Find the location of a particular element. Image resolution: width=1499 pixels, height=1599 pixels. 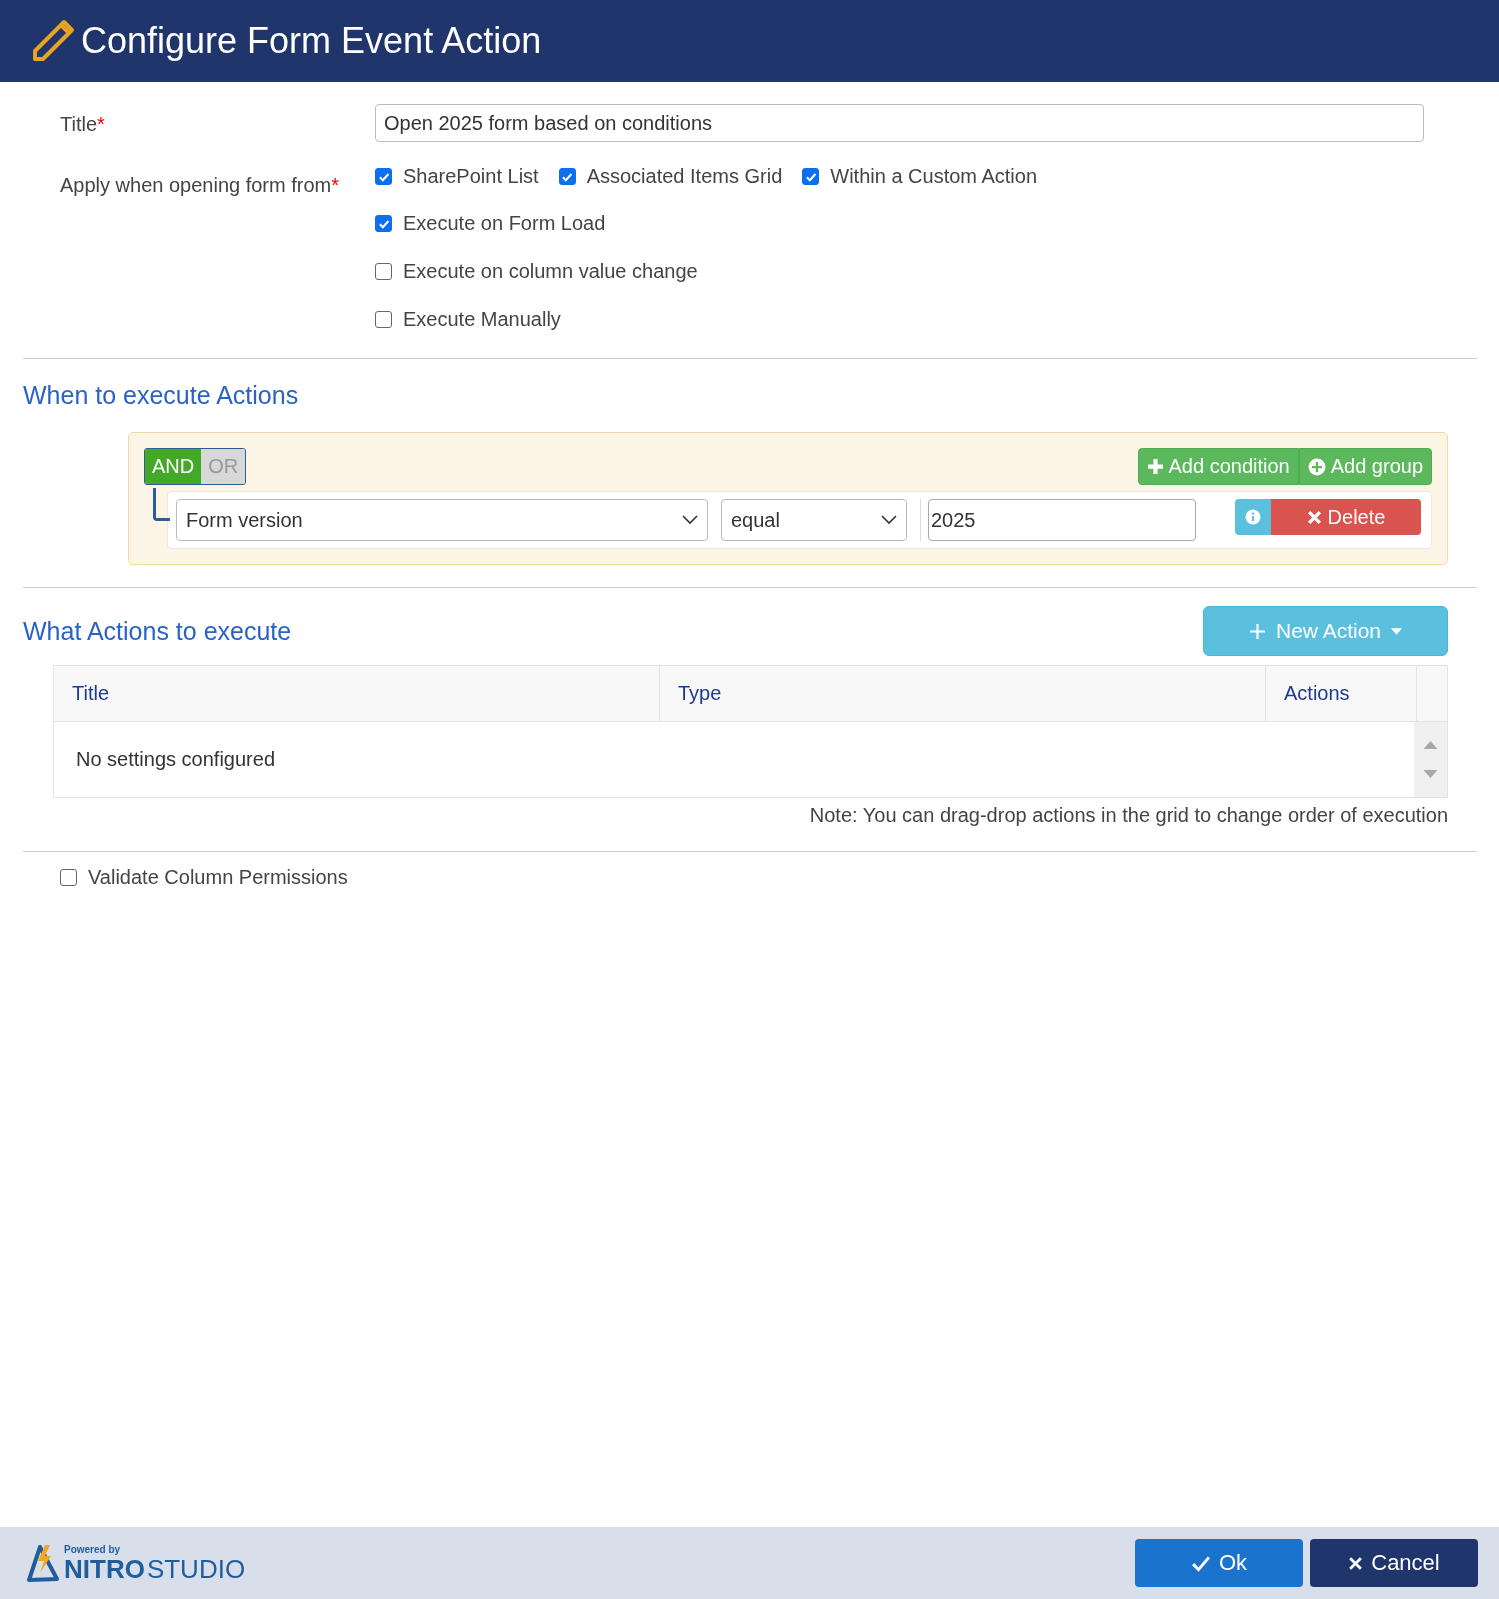

cancel-button: Cancel is located at coordinates (1394, 1563).